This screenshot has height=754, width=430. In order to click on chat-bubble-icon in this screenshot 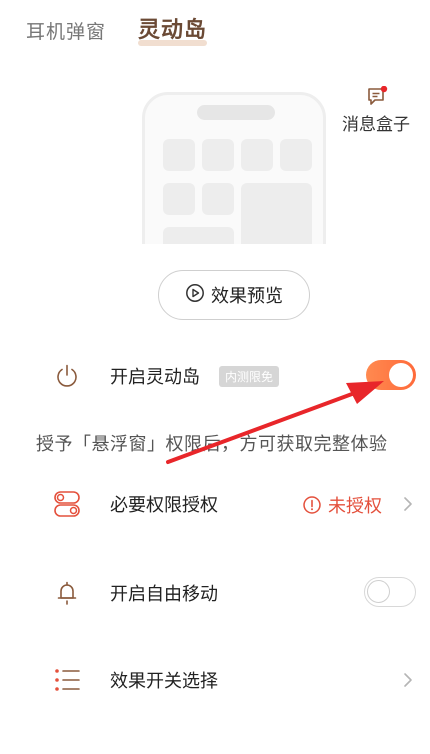, I will do `click(377, 95)`.